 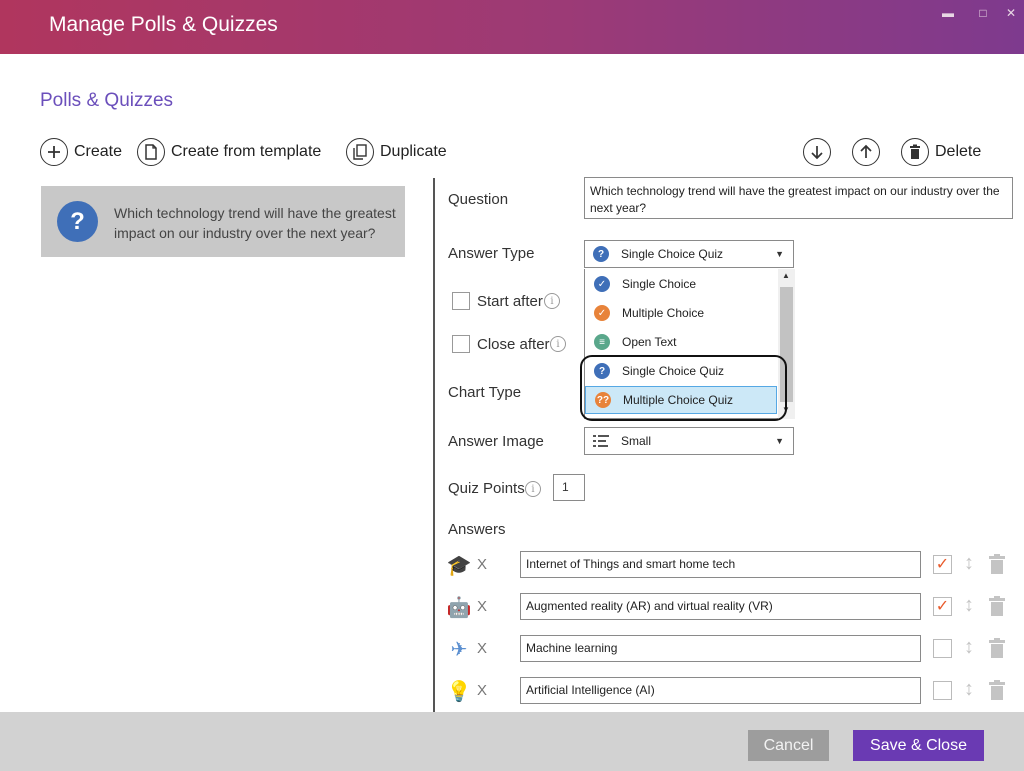 I want to click on window-title: Manage Polls & Quizzes, so click(x=163, y=24).